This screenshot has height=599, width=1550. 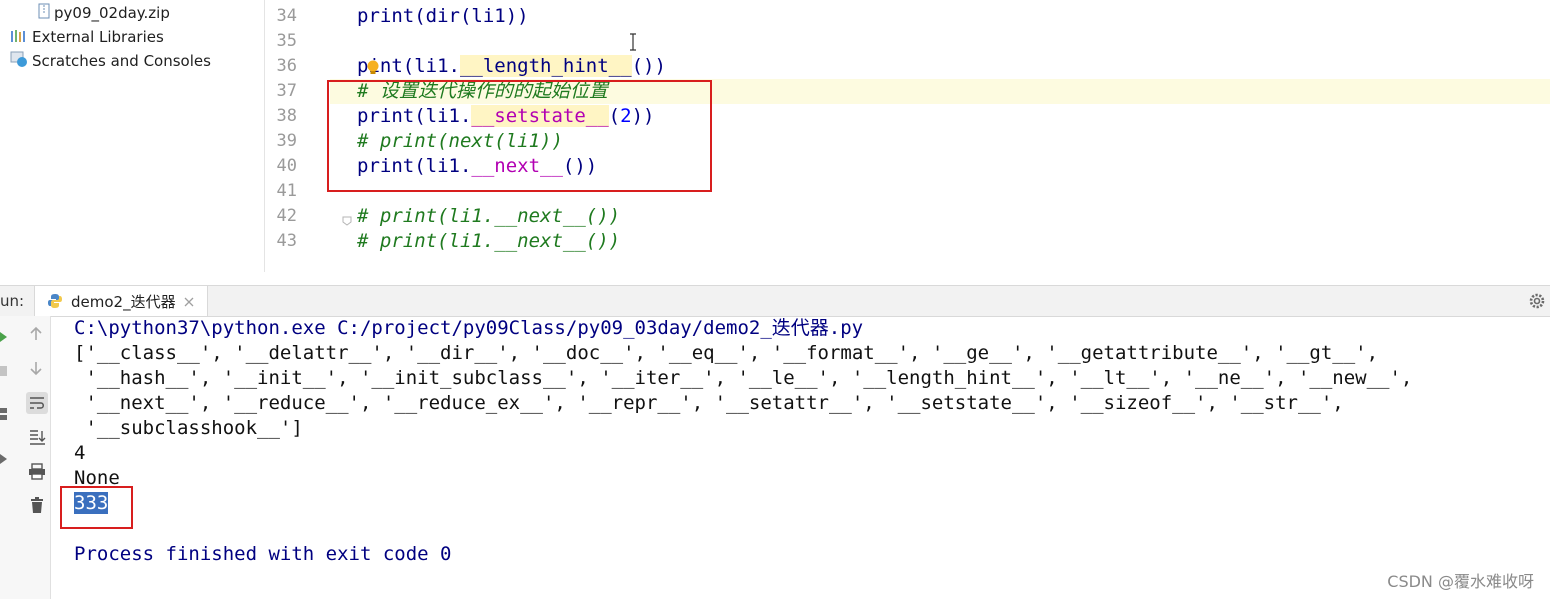 I want to click on print-icon, so click(x=37, y=473).